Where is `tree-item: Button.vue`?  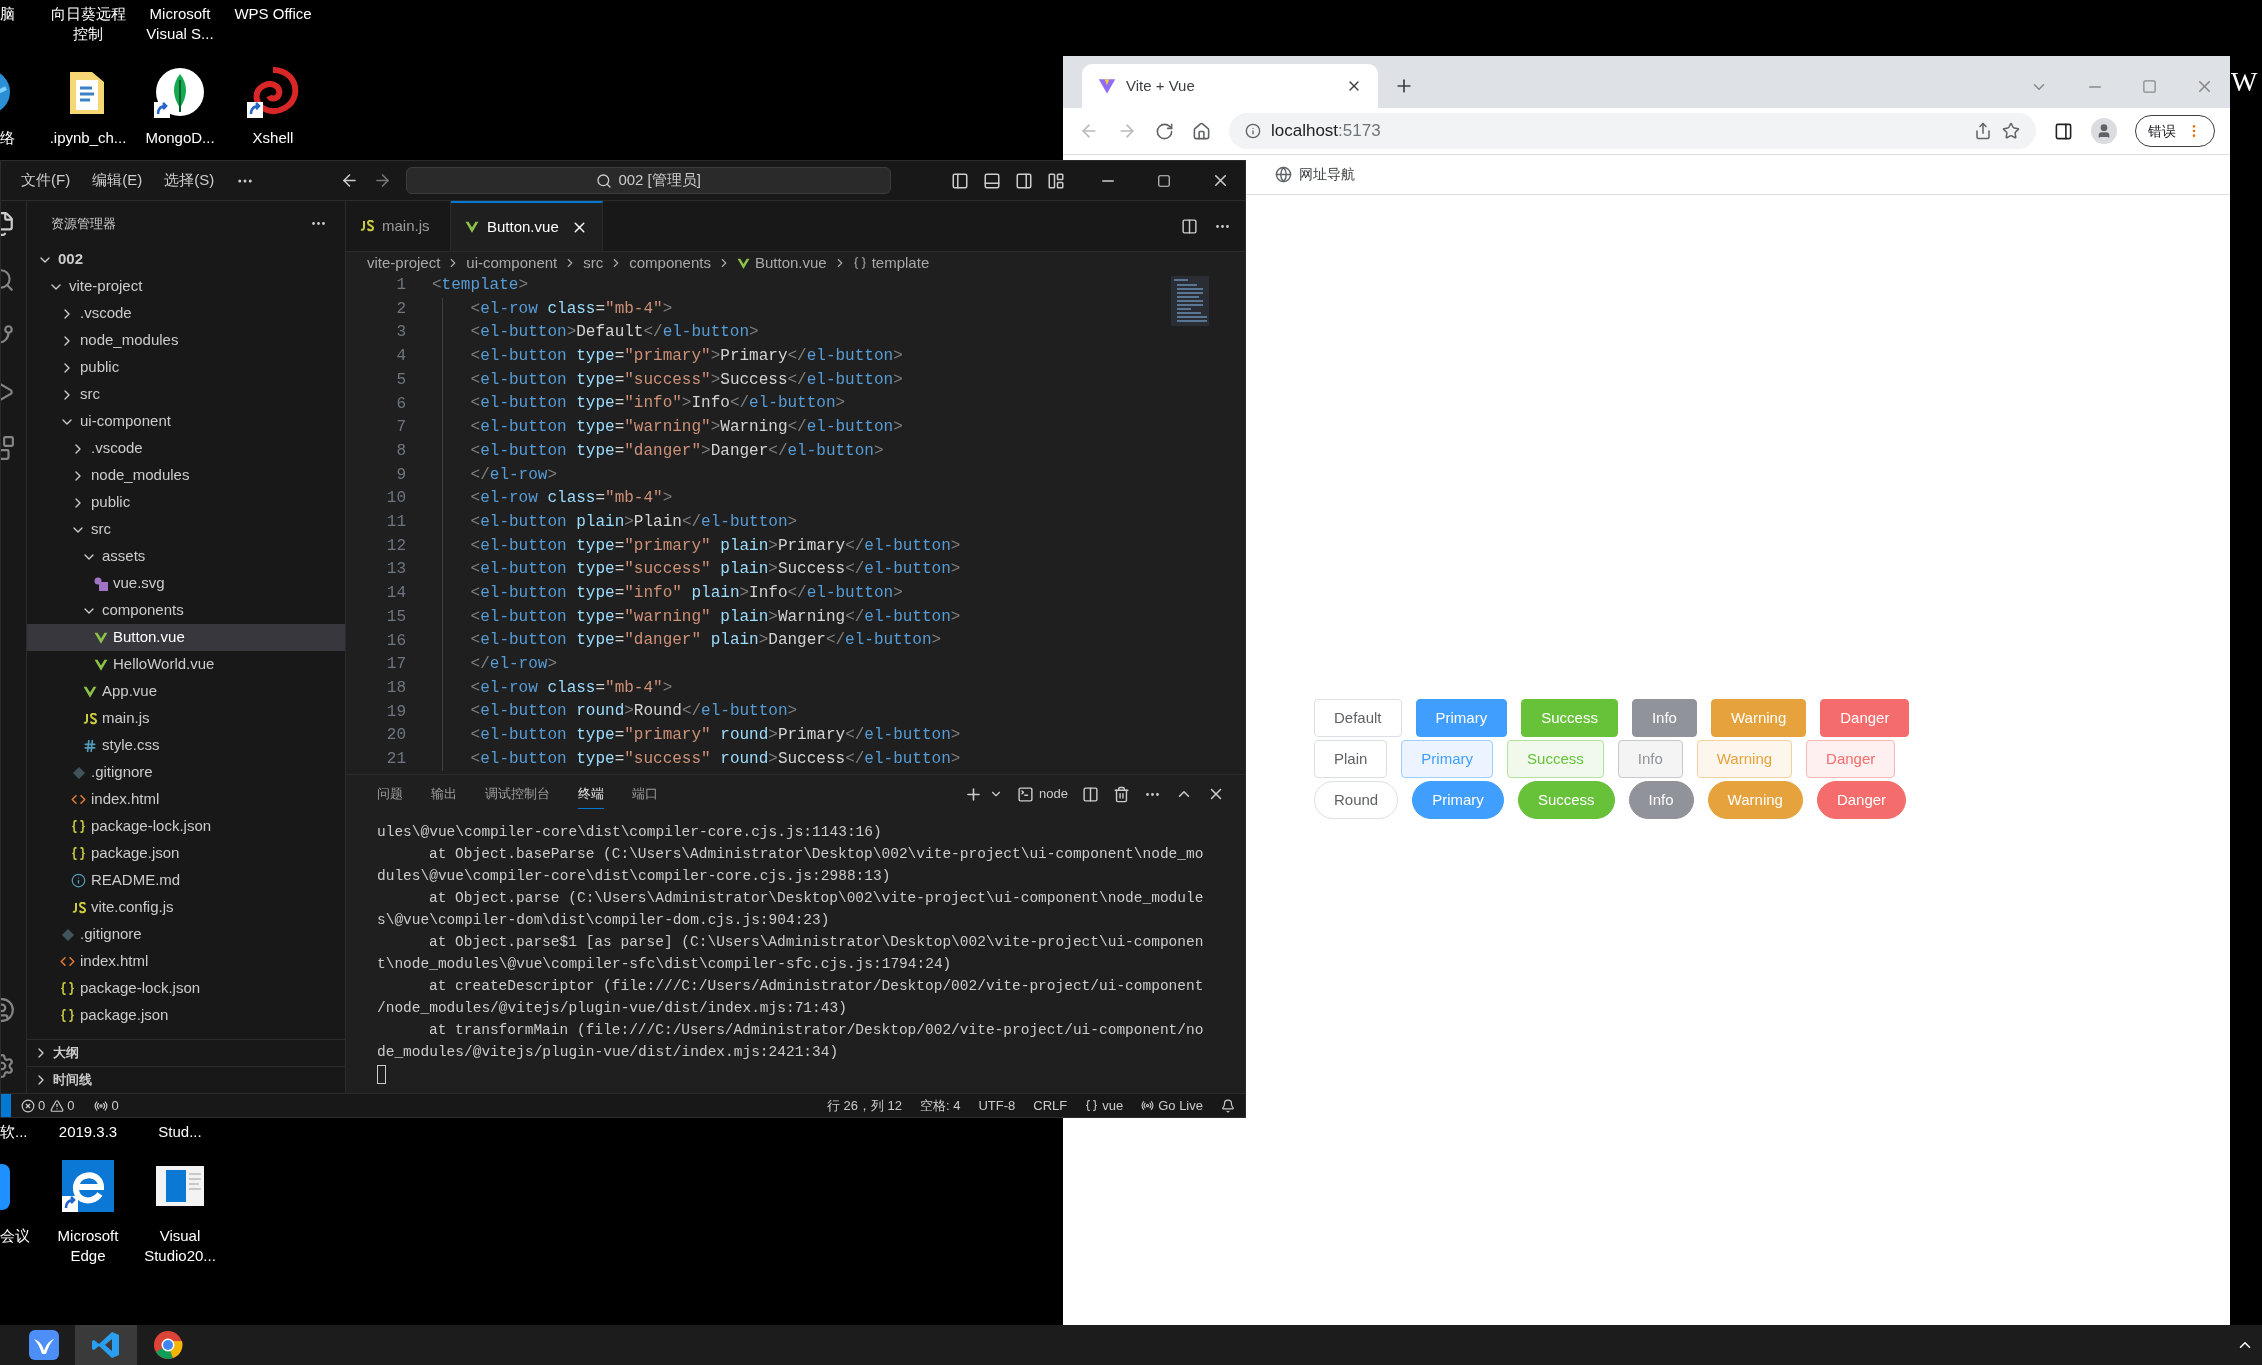 tree-item: Button.vue is located at coordinates (186, 637).